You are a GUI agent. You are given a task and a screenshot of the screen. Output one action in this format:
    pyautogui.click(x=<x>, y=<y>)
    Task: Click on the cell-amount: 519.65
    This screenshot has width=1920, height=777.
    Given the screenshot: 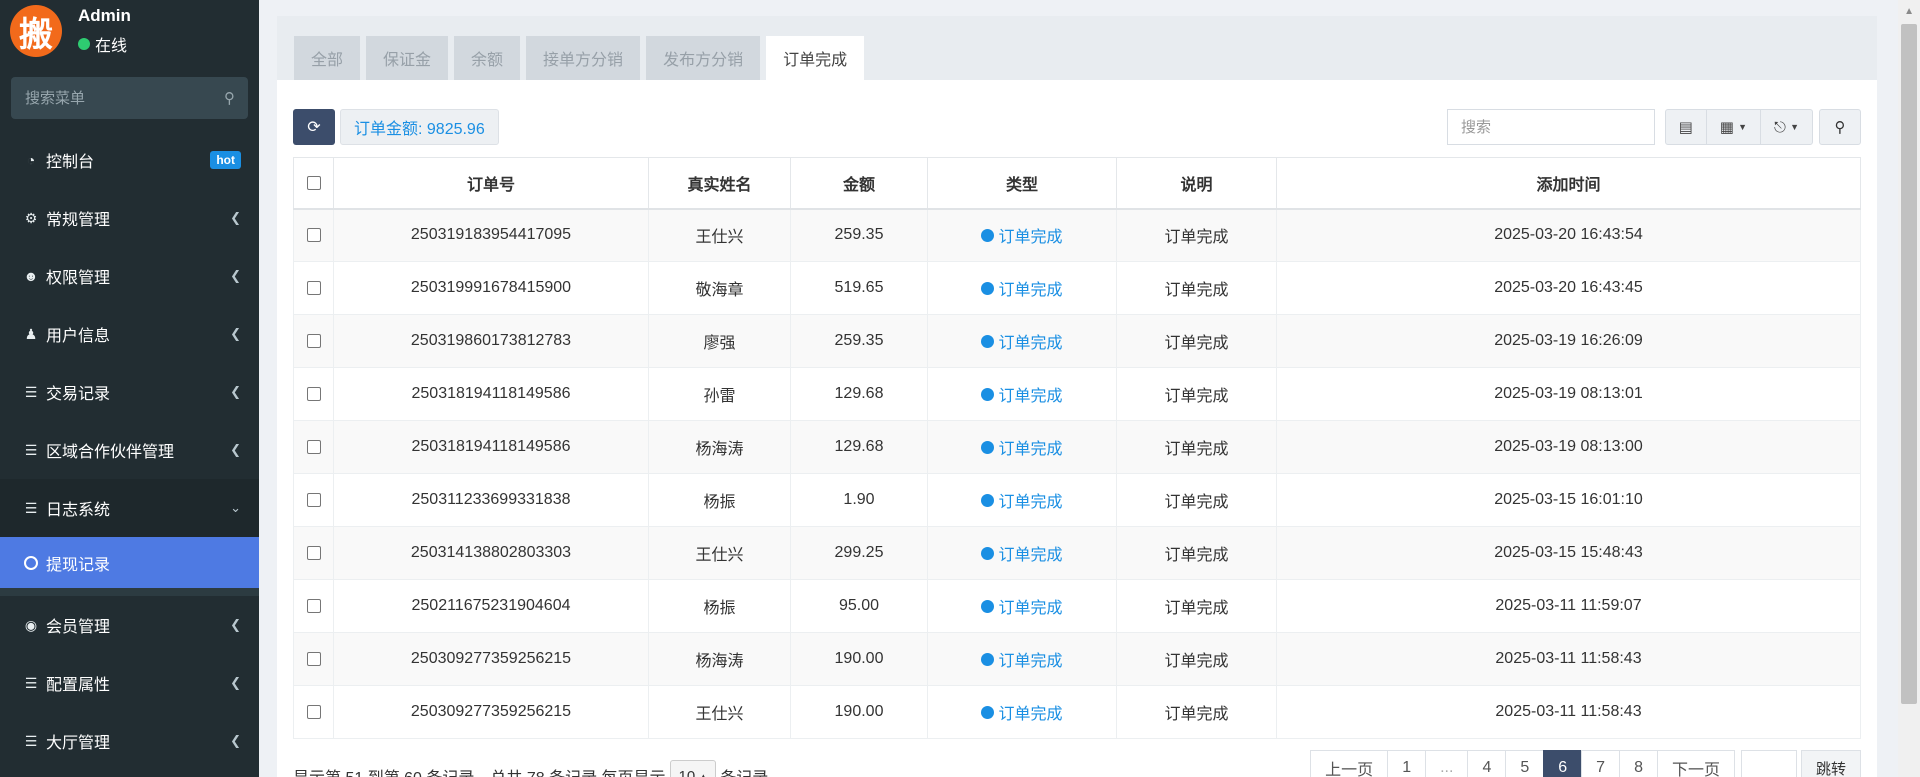 What is the action you would take?
    pyautogui.click(x=859, y=288)
    